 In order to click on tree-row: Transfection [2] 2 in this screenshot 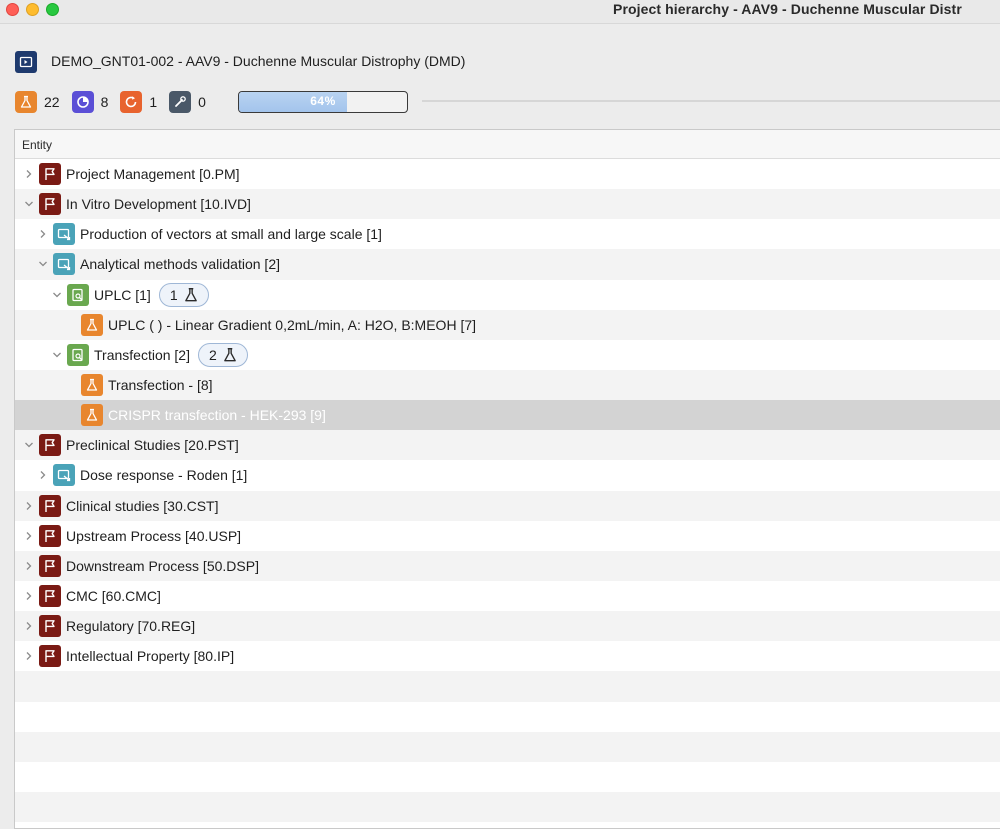, I will do `click(507, 355)`.